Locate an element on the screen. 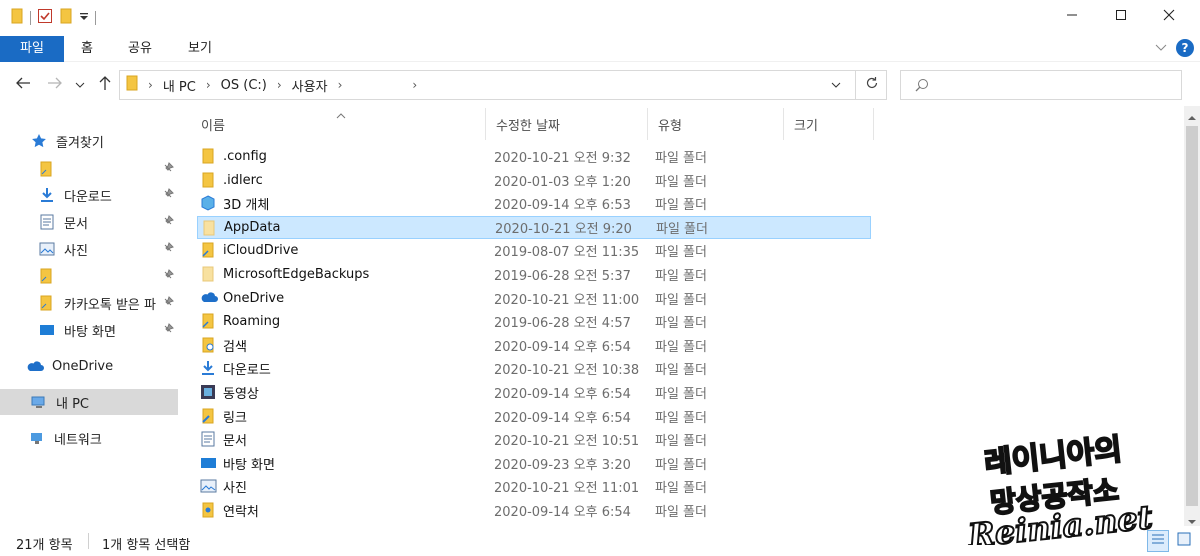  new-folder-icon is located at coordinates (66, 18).